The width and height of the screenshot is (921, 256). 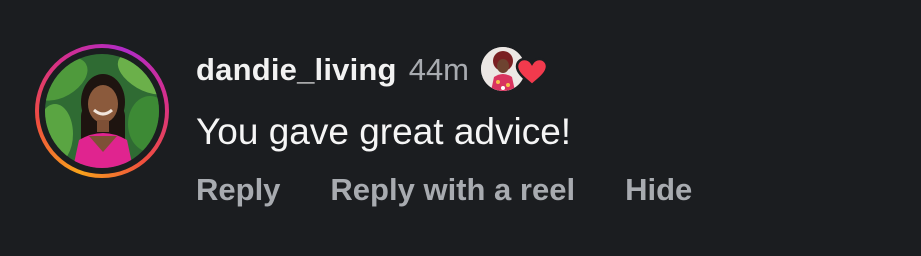 I want to click on avatar-photo, so click(x=102, y=111).